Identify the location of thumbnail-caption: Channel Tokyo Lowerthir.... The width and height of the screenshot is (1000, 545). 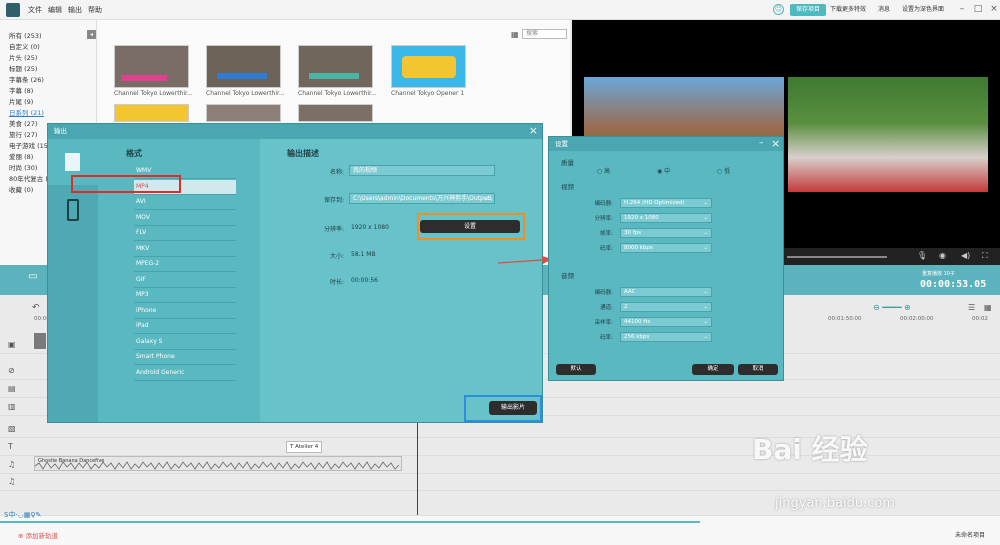
(153, 93).